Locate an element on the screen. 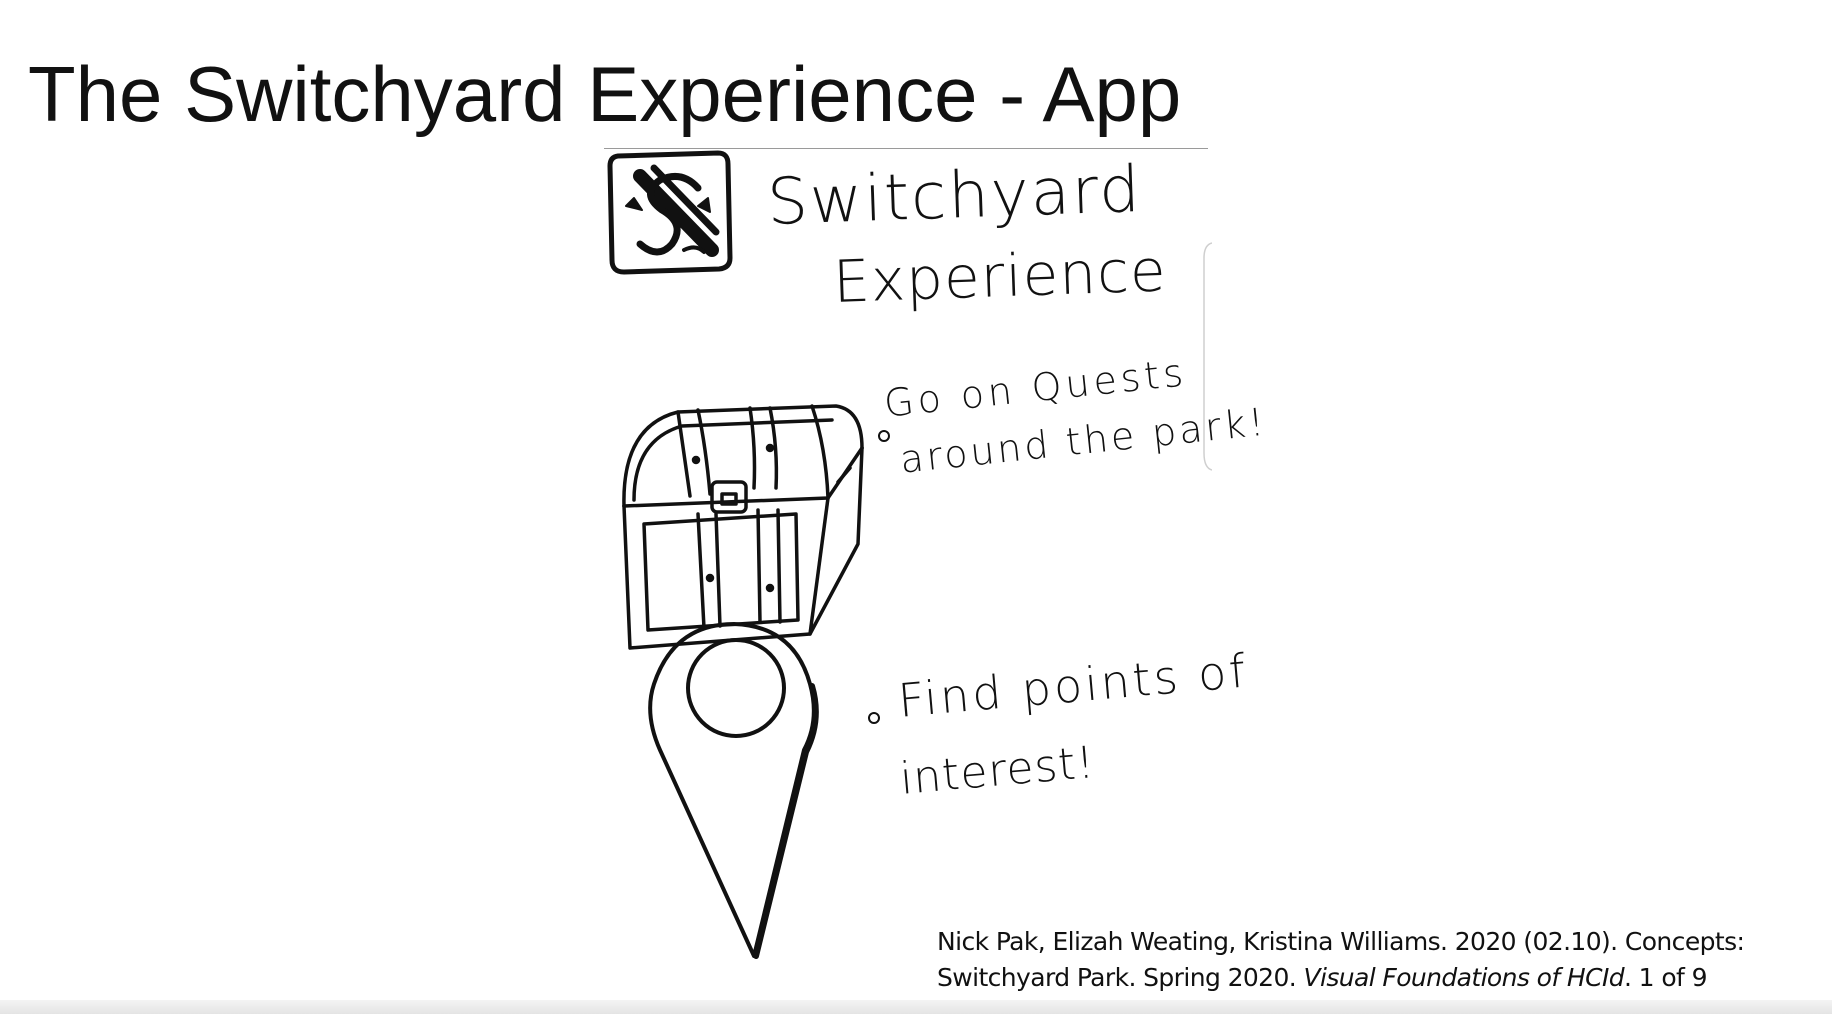  citation-course-title: Visual Foundations of HCId is located at coordinates (1464, 977).